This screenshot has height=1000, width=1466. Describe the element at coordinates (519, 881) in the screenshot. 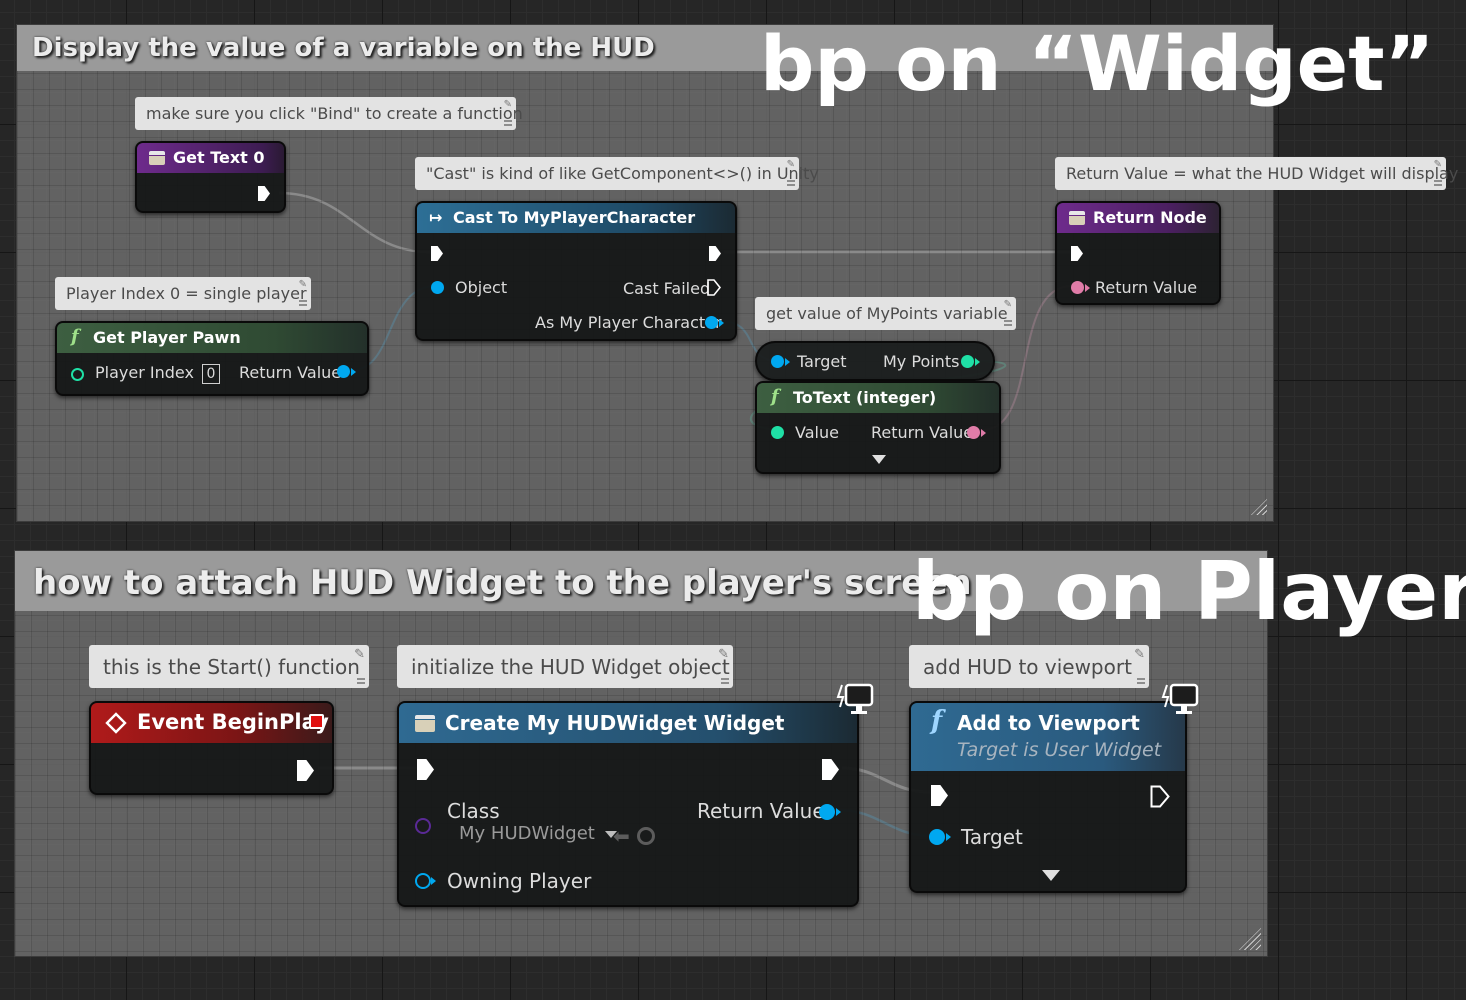

I see `pin-label-owning-player: Owning Player` at that location.